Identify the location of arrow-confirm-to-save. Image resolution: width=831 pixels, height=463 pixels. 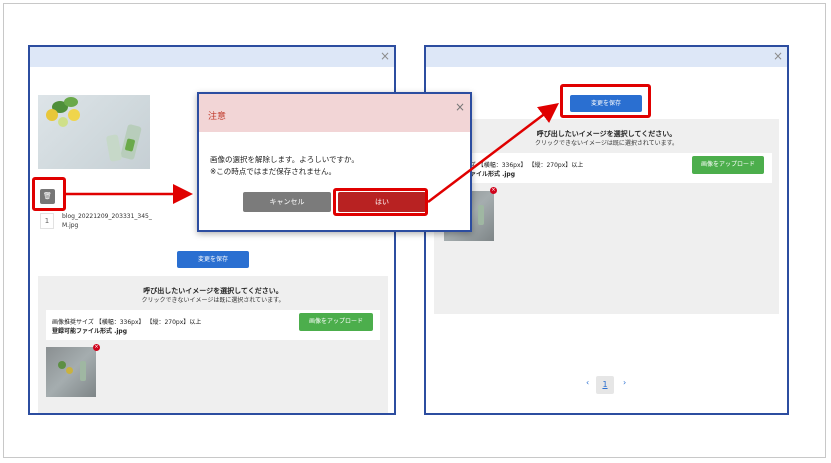
(493, 152).